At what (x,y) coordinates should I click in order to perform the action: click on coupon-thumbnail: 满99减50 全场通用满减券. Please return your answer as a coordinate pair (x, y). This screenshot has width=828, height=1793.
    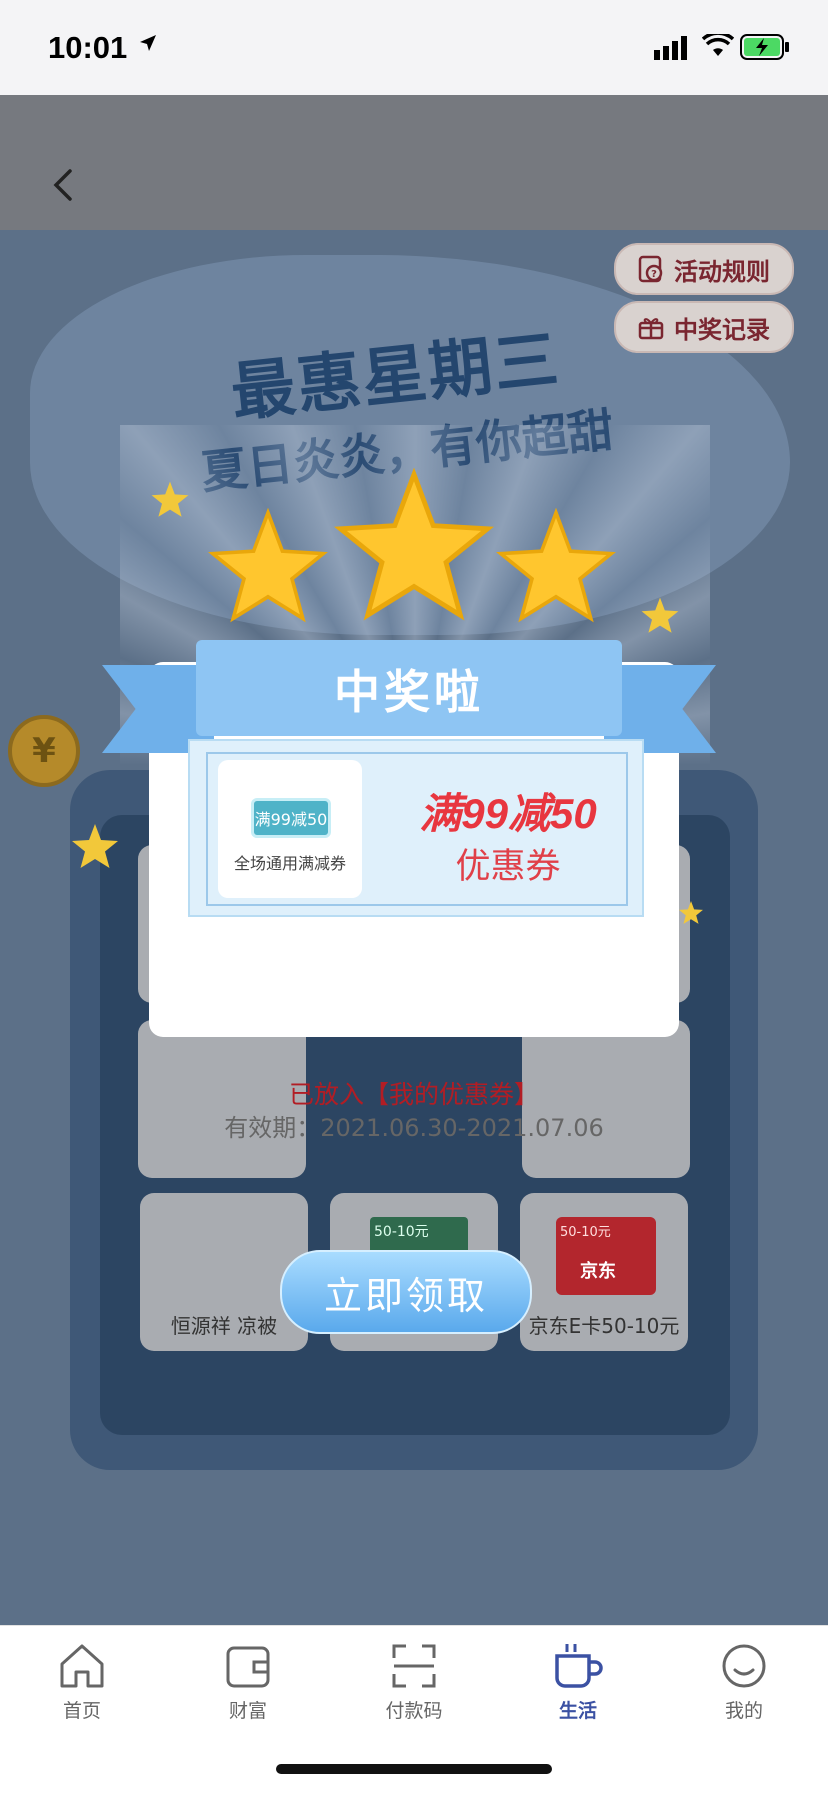
    Looking at the image, I should click on (290, 829).